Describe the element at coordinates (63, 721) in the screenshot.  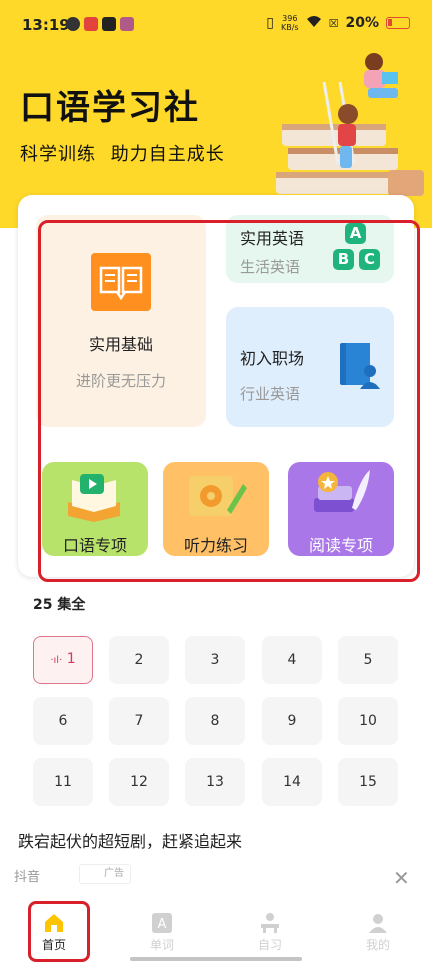
I see `episode-button: 6` at that location.